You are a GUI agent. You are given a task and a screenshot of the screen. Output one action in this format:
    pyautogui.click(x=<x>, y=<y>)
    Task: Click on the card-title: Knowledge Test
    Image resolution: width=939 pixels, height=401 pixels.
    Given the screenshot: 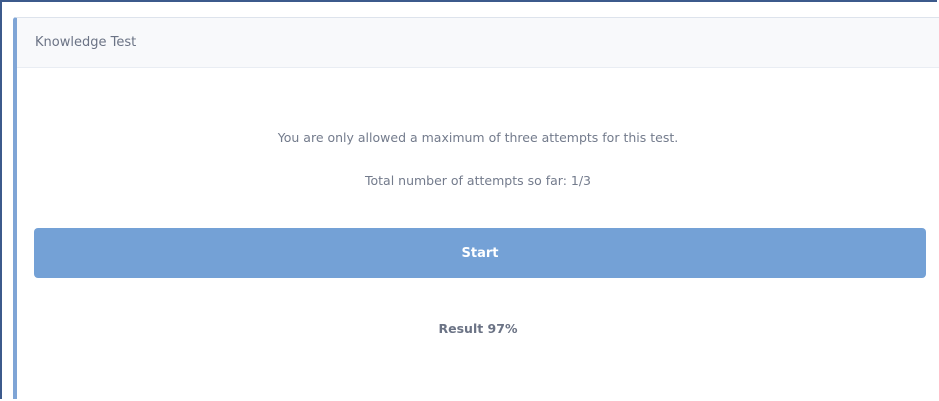 What is the action you would take?
    pyautogui.click(x=86, y=42)
    